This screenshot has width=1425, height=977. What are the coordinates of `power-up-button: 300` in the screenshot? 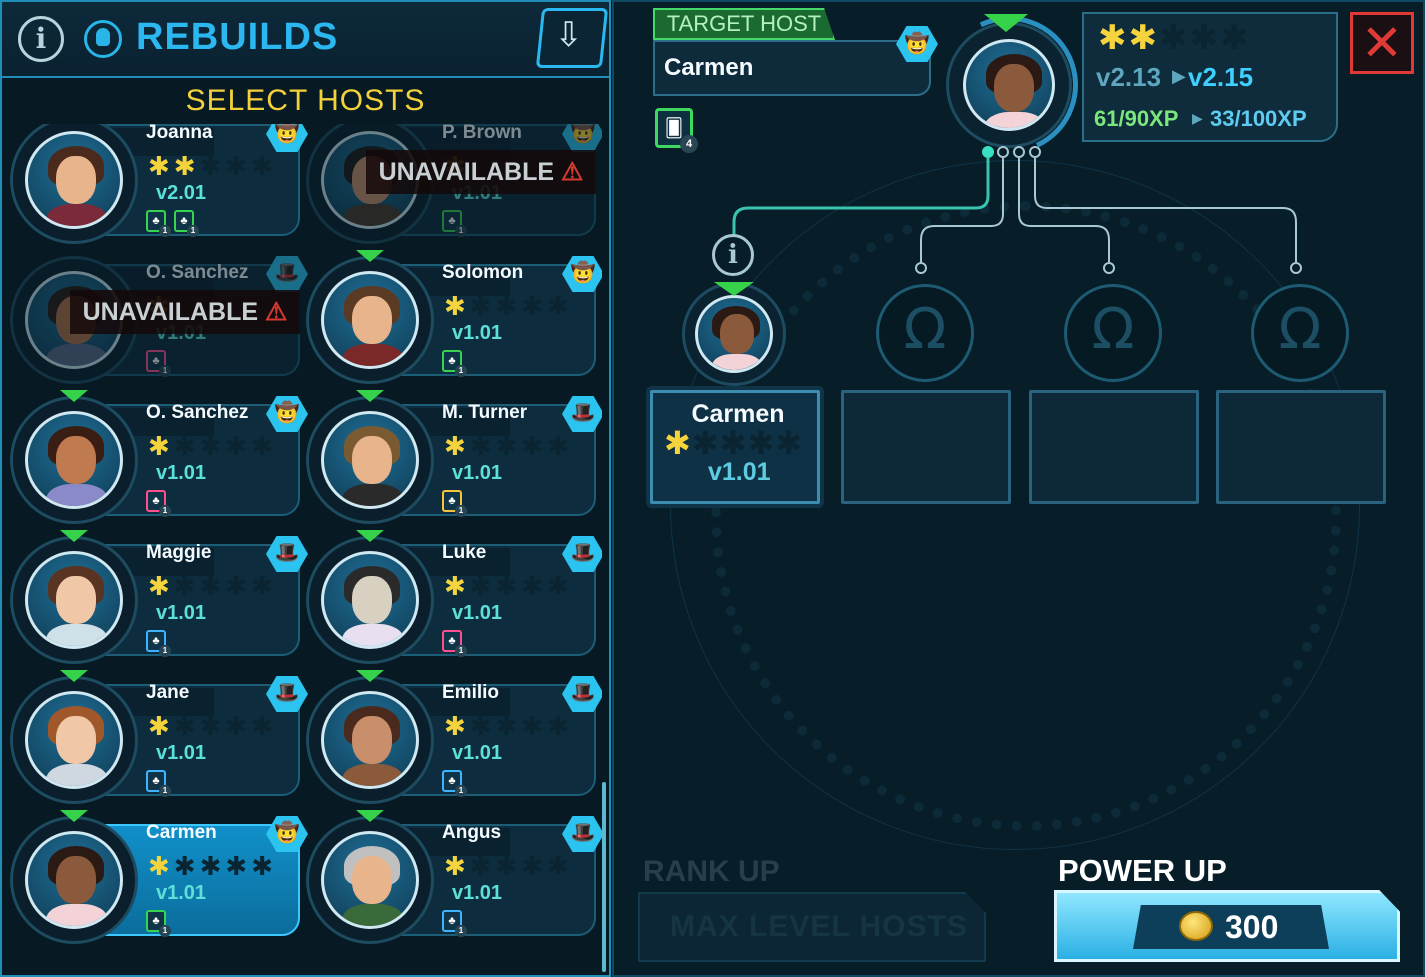 It's located at (1227, 926).